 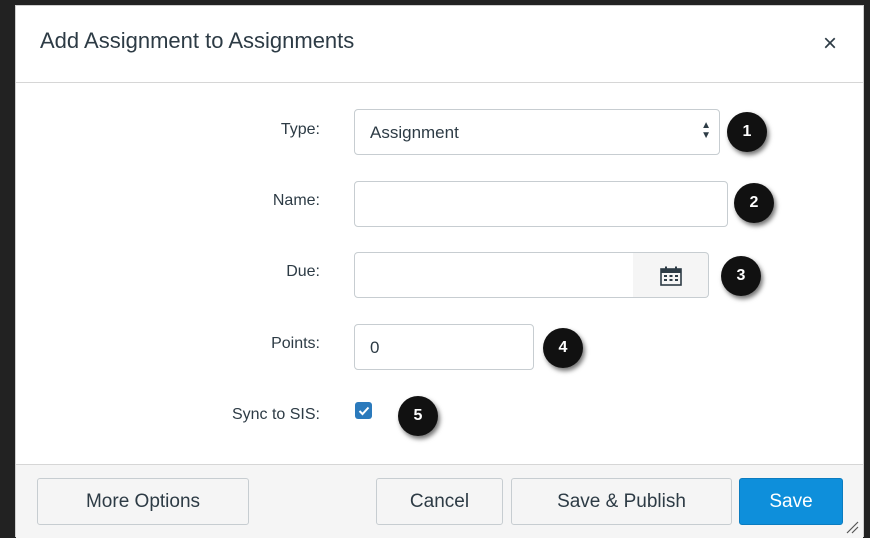 I want to click on due-label: Due:, so click(x=303, y=271).